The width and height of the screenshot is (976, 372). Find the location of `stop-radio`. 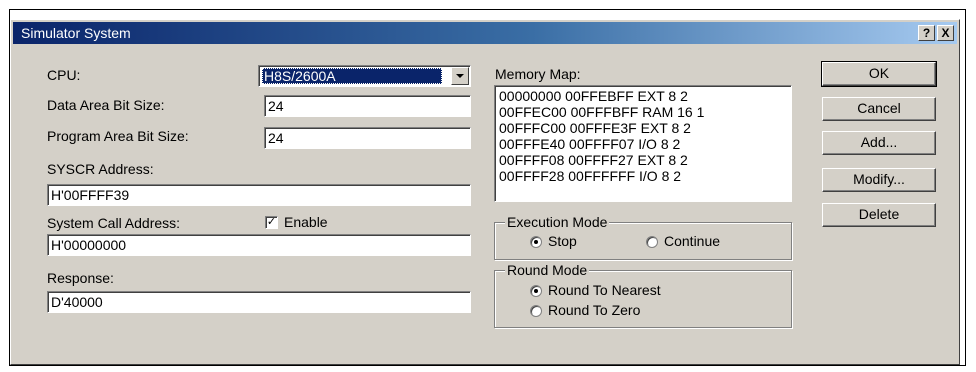

stop-radio is located at coordinates (536, 242).